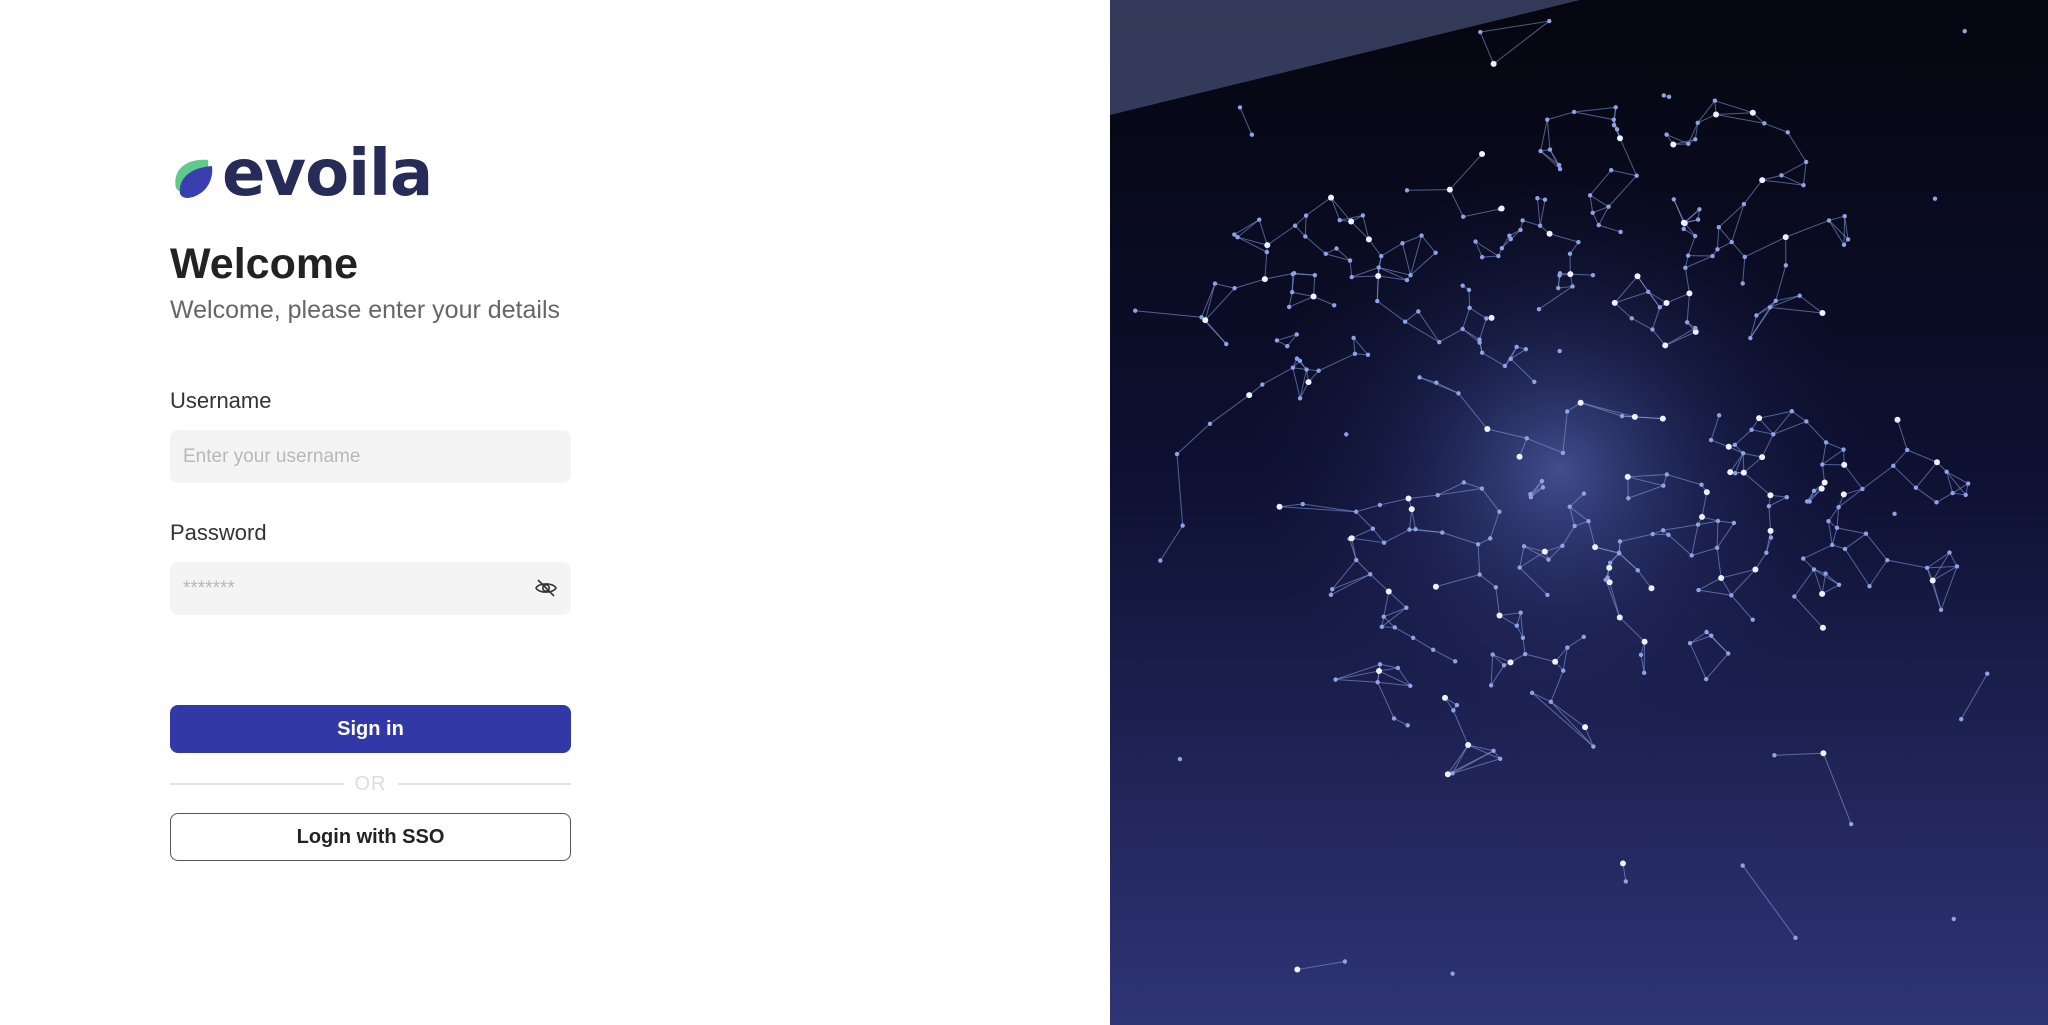 The width and height of the screenshot is (2048, 1025). What do you see at coordinates (370, 837) in the screenshot?
I see `sso-login-button: Login with SSO` at bounding box center [370, 837].